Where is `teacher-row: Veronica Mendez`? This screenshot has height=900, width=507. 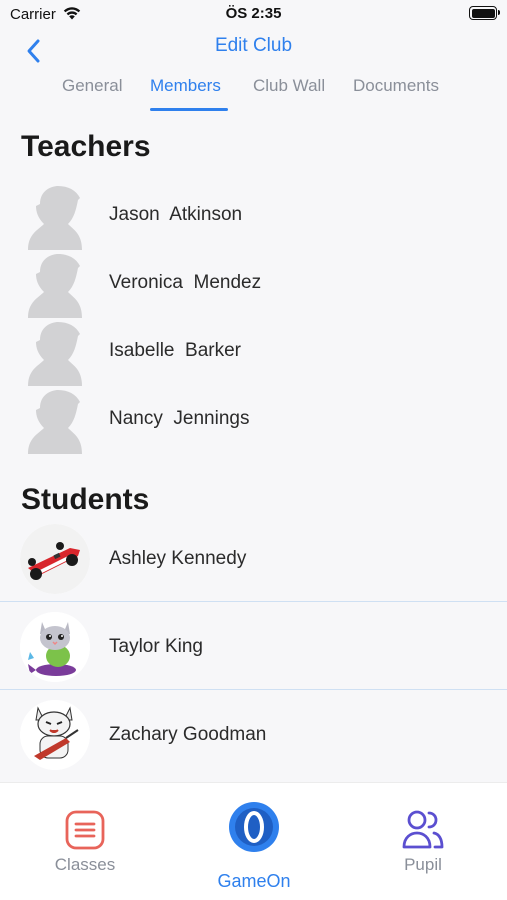 teacher-row: Veronica Mendez is located at coordinates (253, 284).